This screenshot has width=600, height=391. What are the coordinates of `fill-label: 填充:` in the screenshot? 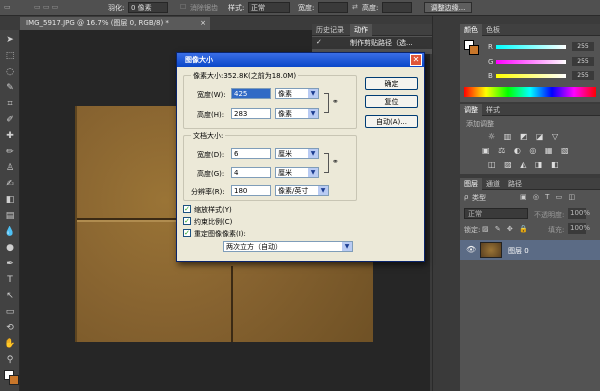 It's located at (556, 230).